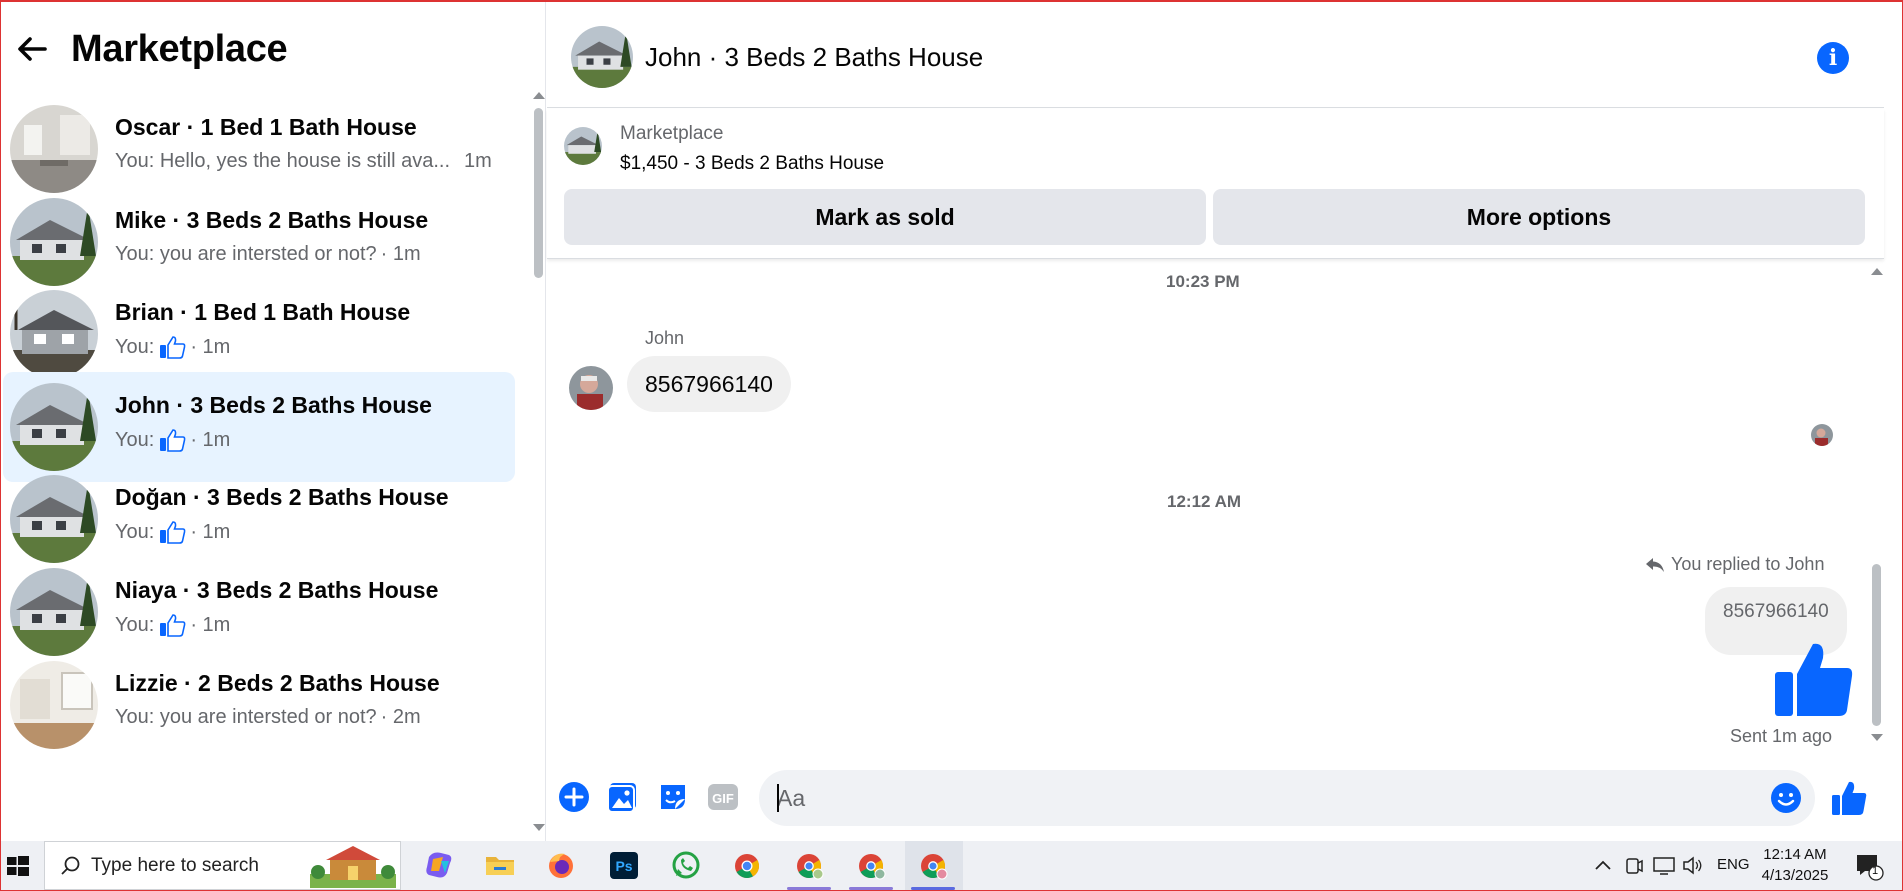  I want to click on clock-time: 12:14 AM, so click(1795, 854).